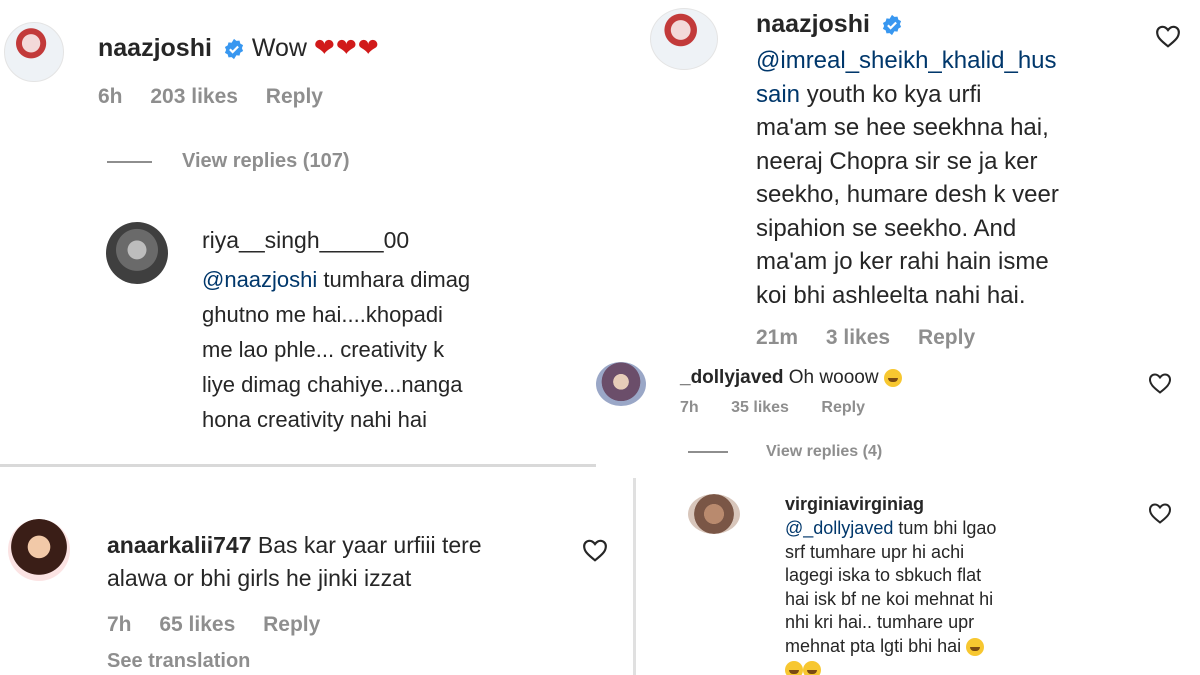 The image size is (1200, 675). I want to click on comment-text-line: seekho, humare desh k veer, so click(907, 194).